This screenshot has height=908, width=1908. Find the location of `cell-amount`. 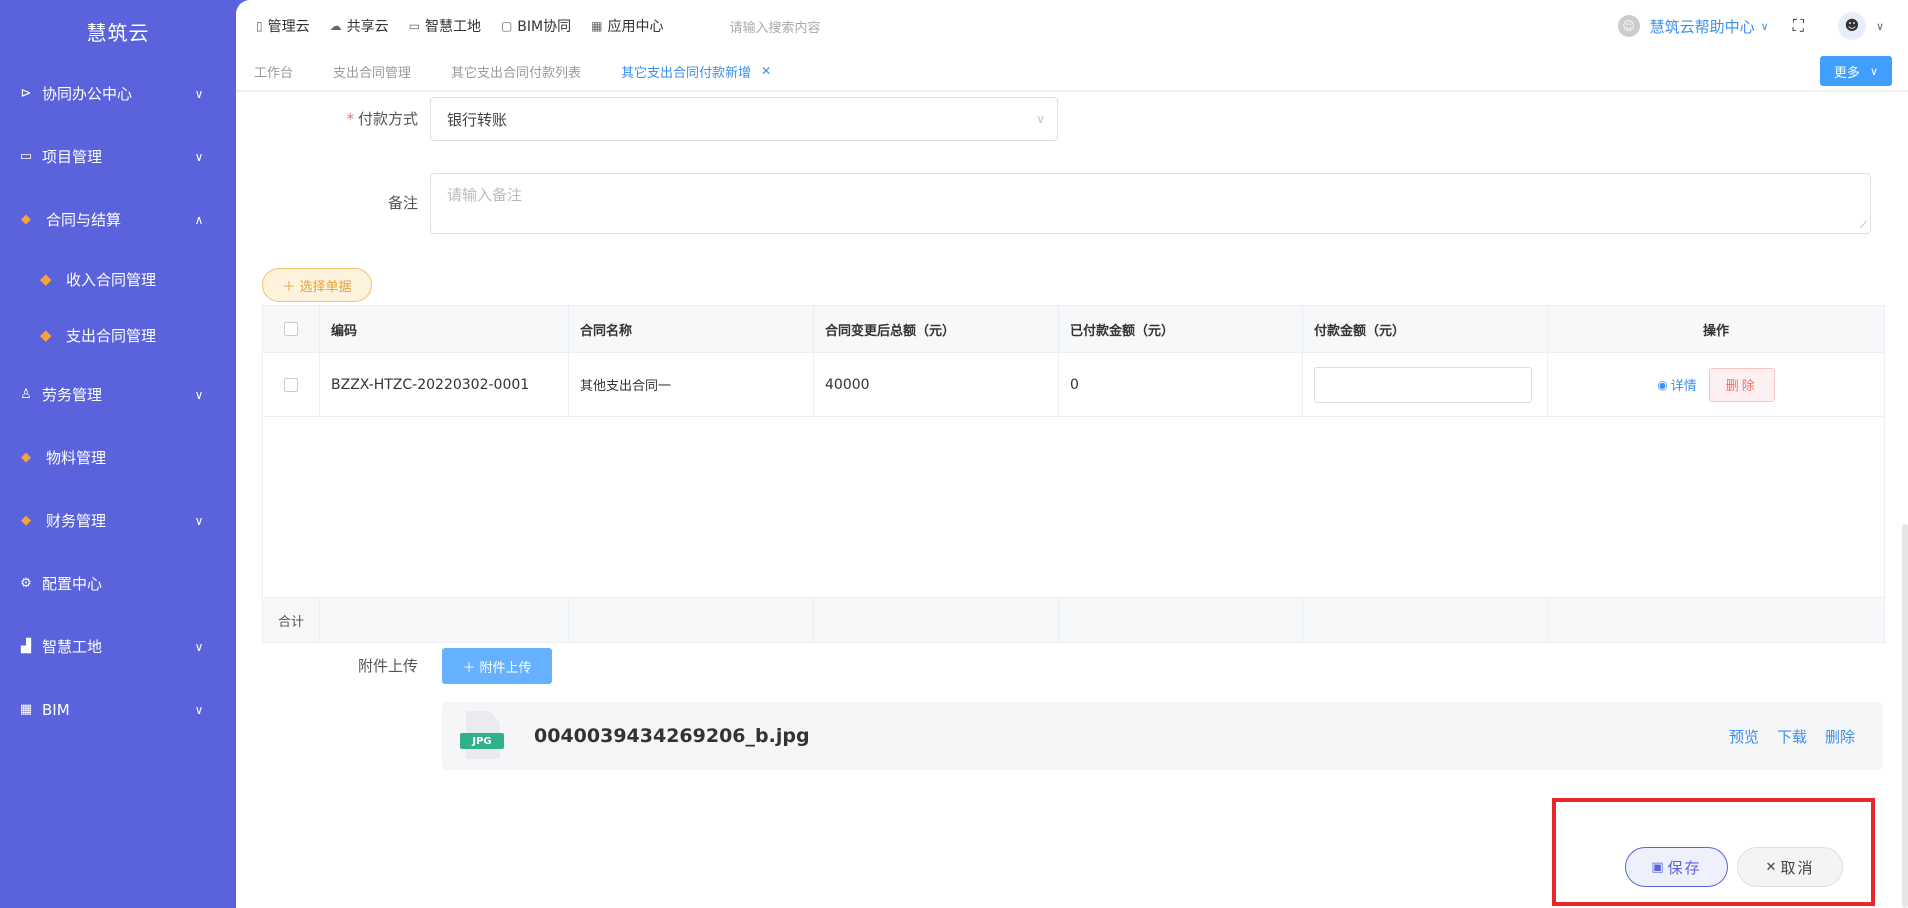

cell-amount is located at coordinates (1425, 384).